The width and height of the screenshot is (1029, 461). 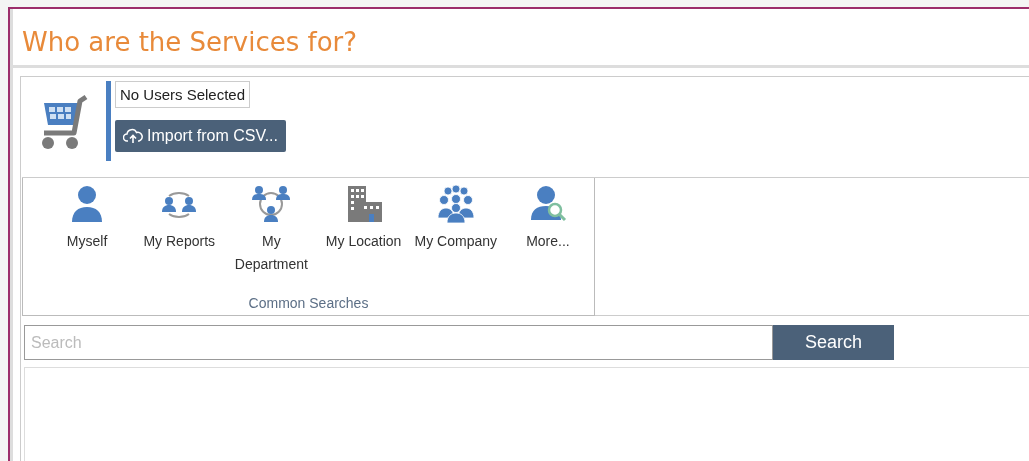 What do you see at coordinates (183, 94) in the screenshot?
I see `selection-status: No Users Selected` at bounding box center [183, 94].